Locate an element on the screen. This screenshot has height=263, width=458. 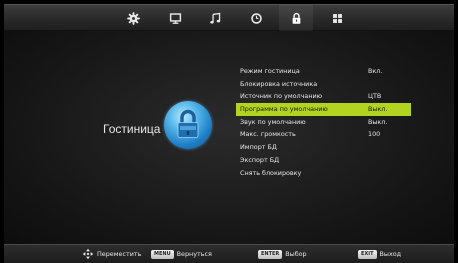
monitor-icon is located at coordinates (175, 18).